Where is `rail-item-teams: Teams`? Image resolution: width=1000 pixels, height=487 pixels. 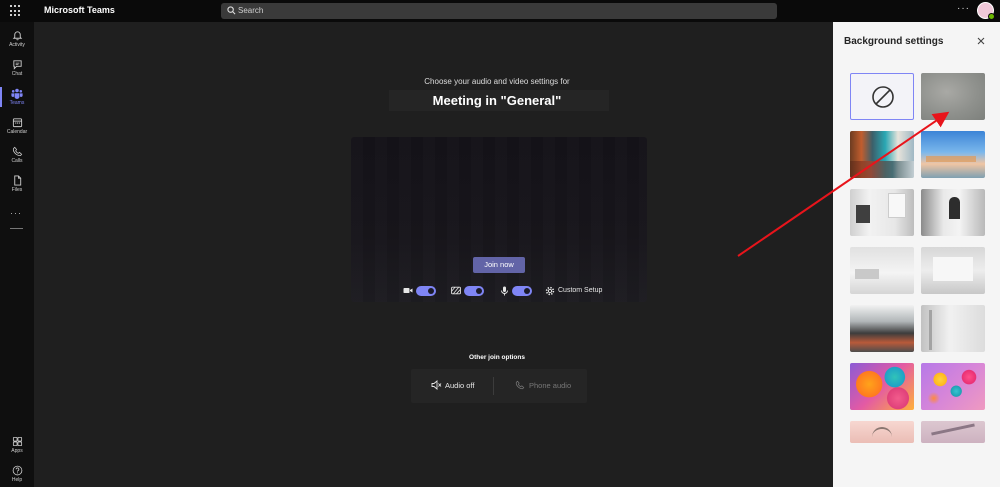
rail-item-teams: Teams is located at coordinates (17, 97).